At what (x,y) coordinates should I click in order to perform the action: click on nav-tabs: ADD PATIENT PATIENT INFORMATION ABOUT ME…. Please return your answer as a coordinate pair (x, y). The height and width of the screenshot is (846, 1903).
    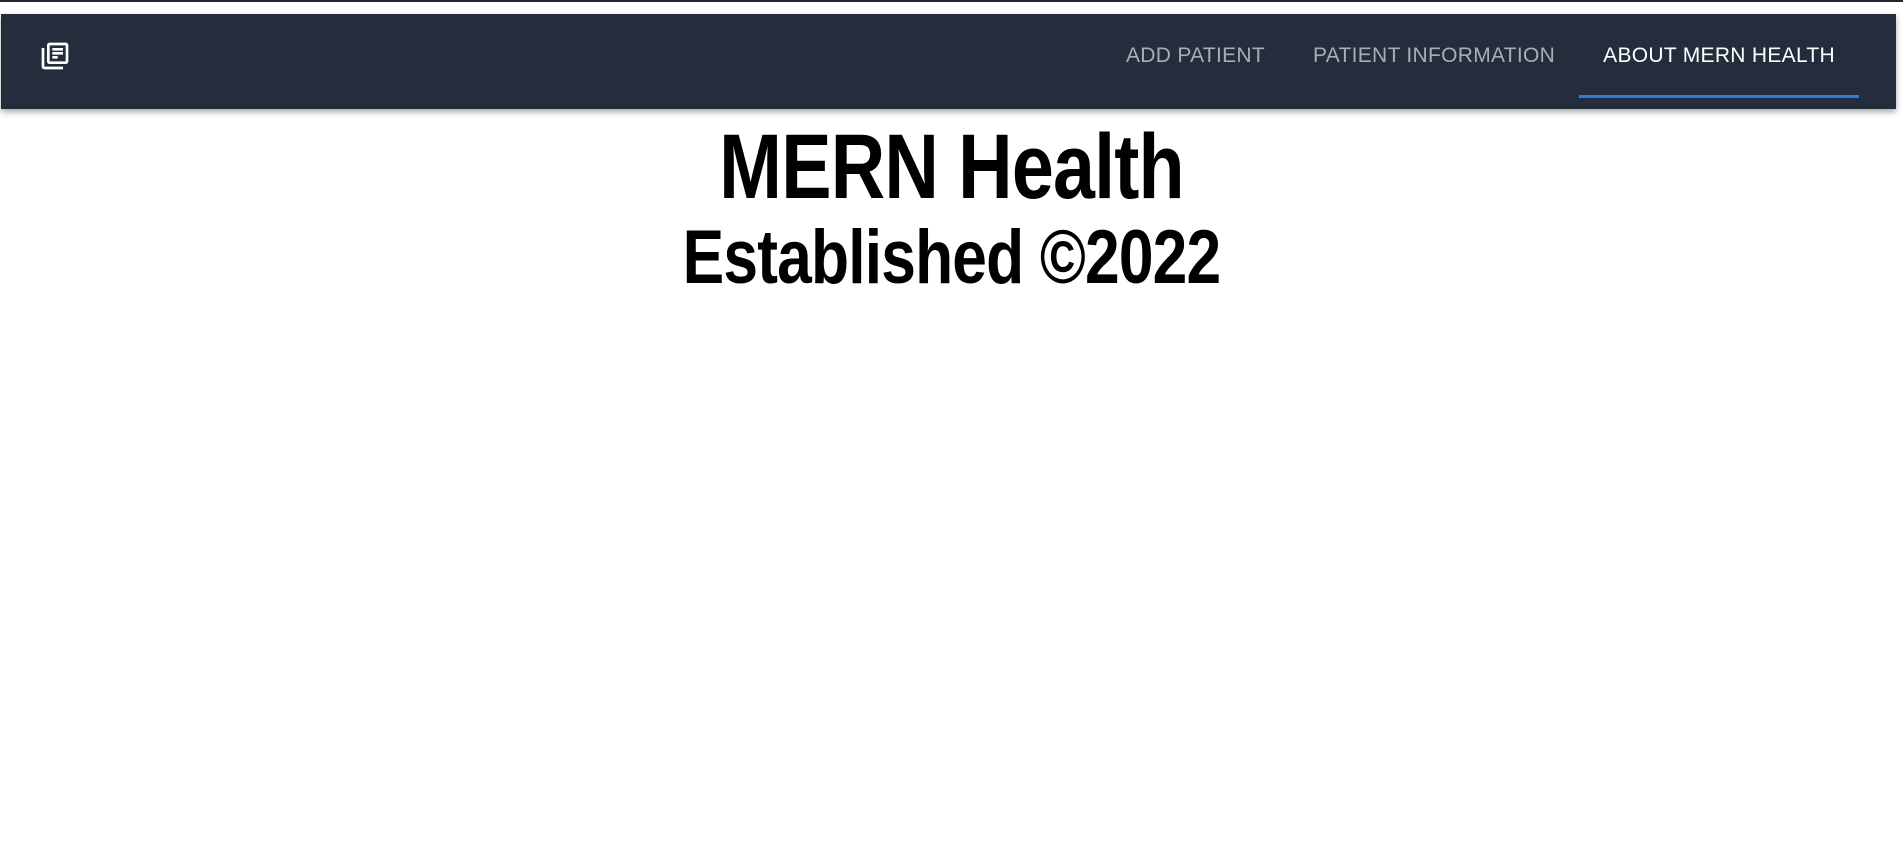
    Looking at the image, I should click on (1480, 61).